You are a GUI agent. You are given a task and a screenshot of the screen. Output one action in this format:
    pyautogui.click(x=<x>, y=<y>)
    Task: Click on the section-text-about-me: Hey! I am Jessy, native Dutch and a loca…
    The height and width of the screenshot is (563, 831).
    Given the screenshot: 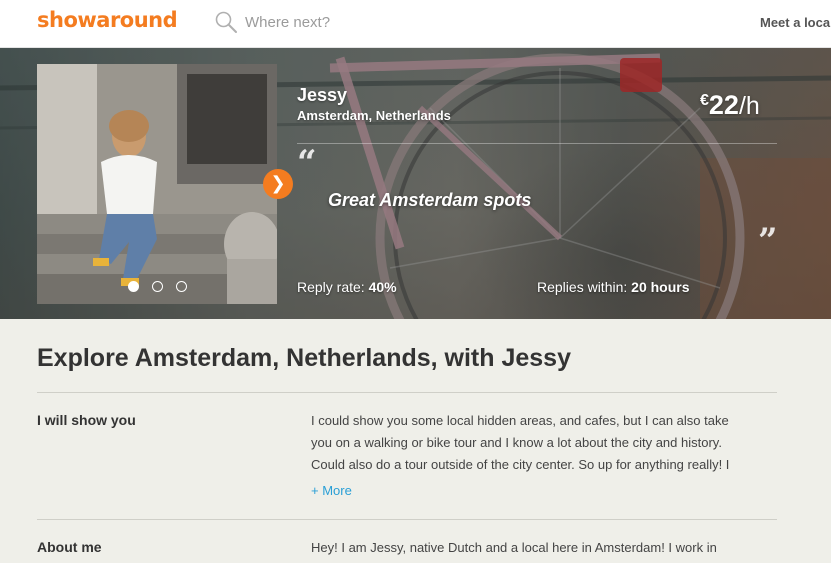 What is the action you would take?
    pyautogui.click(x=538, y=548)
    